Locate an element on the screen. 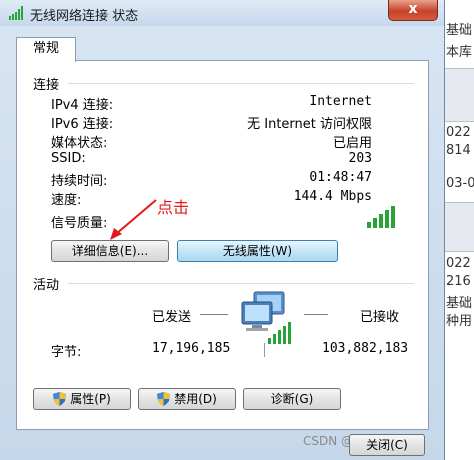 The width and height of the screenshot is (474, 460). duration-label: 持续时间: is located at coordinates (79, 181).